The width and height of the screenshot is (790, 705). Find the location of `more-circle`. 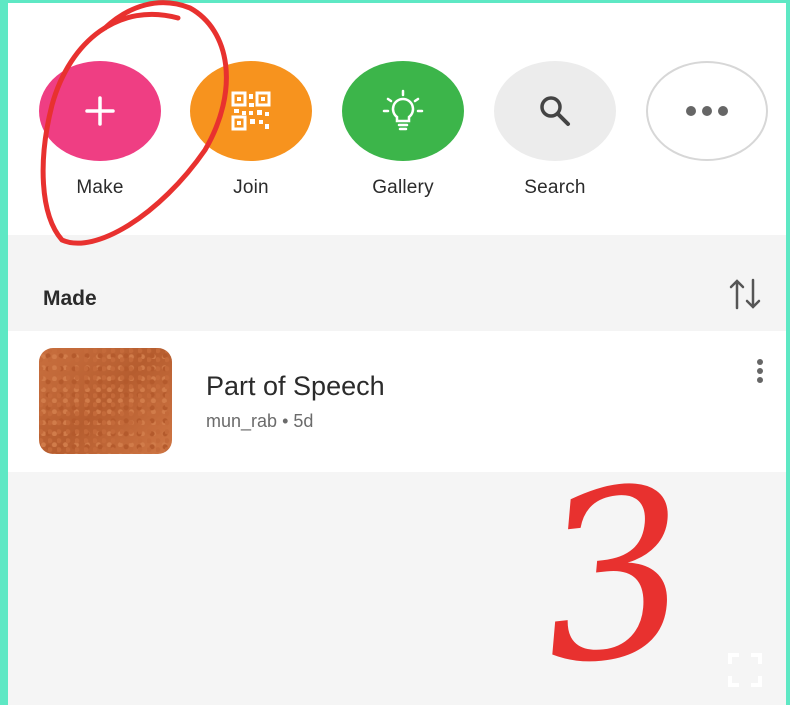

more-circle is located at coordinates (707, 111).